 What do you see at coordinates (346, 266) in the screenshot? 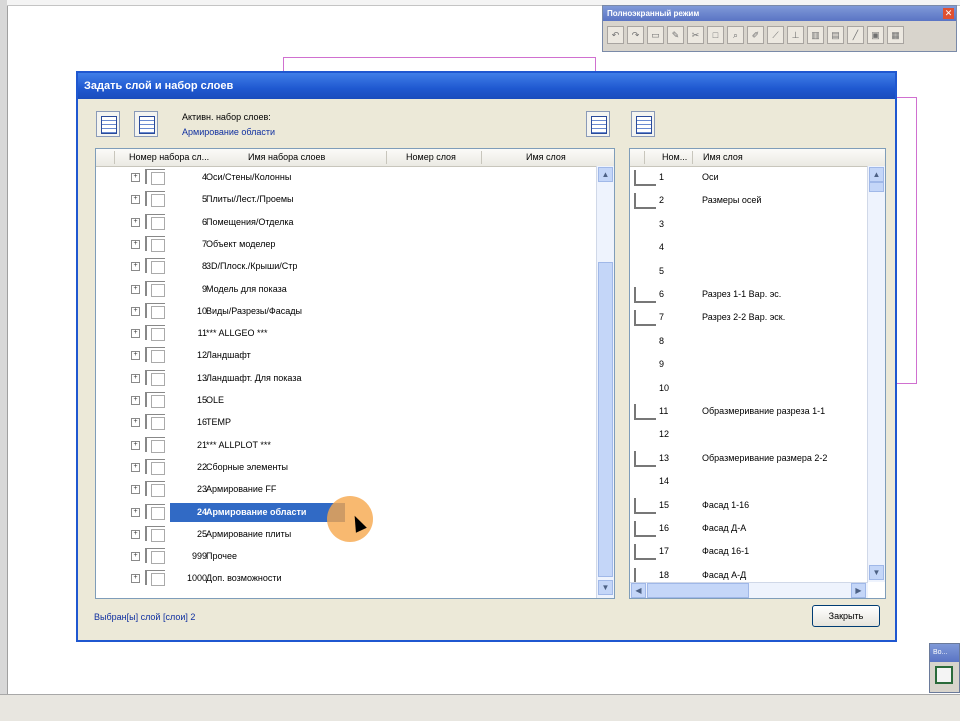
I see `layer-set-row: +8 3D/Плоск./Крыши/Стр` at bounding box center [346, 266].